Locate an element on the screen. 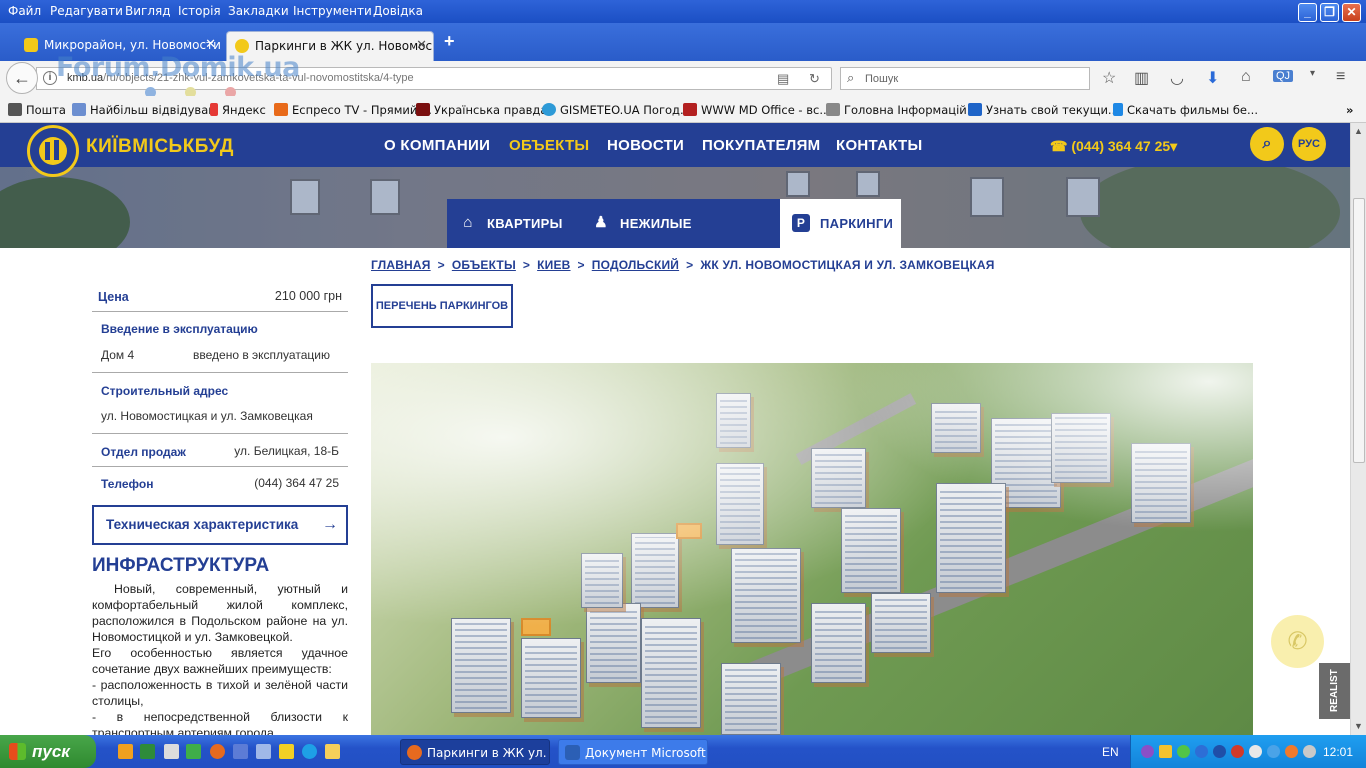 This screenshot has width=1366, height=768. site-search-icon: ⌕ is located at coordinates (1267, 144).